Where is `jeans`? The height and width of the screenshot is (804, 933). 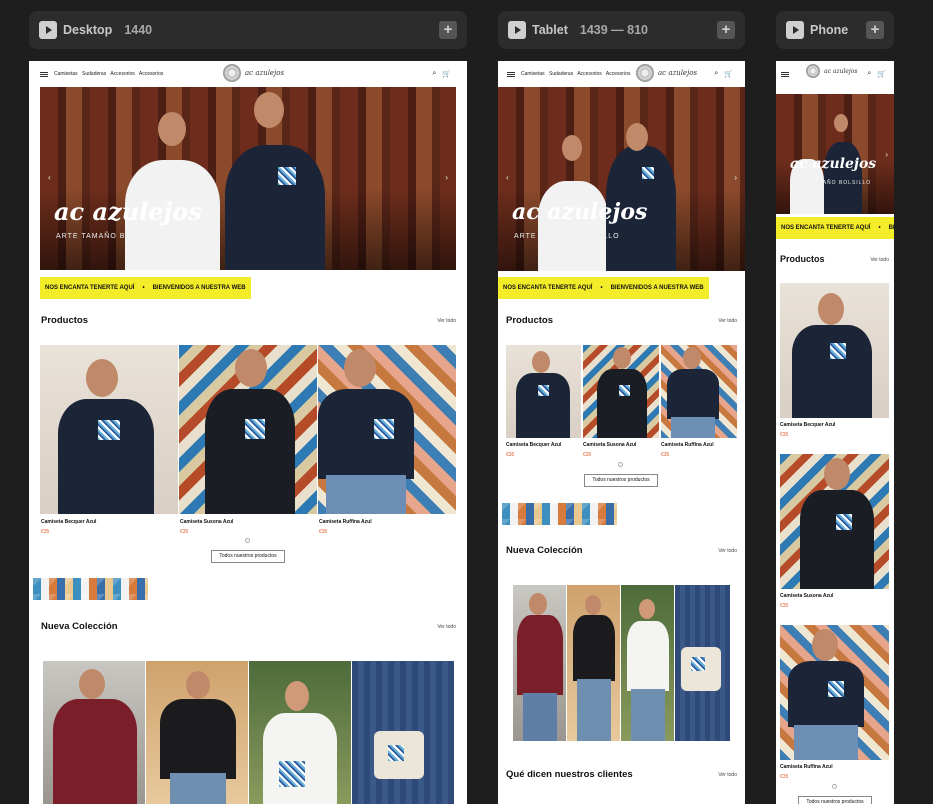
jeans is located at coordinates (594, 710).